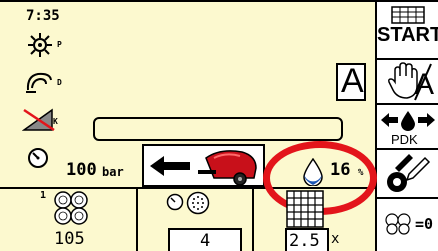  I want to click on direction-arrow-left-icon, so click(170, 166).